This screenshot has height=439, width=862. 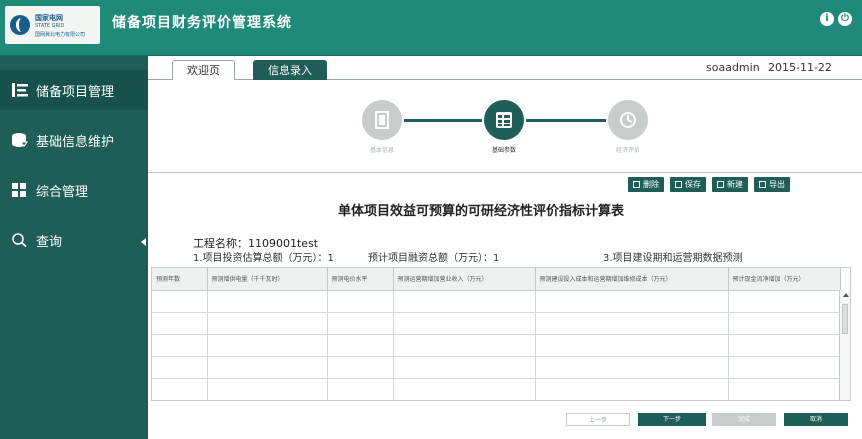 I want to click on header-actions: i ⏻, so click(x=836, y=19).